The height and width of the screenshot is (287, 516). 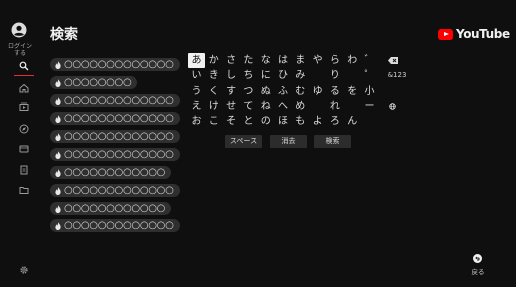 I want to click on kana-key: り, so click(x=334, y=75).